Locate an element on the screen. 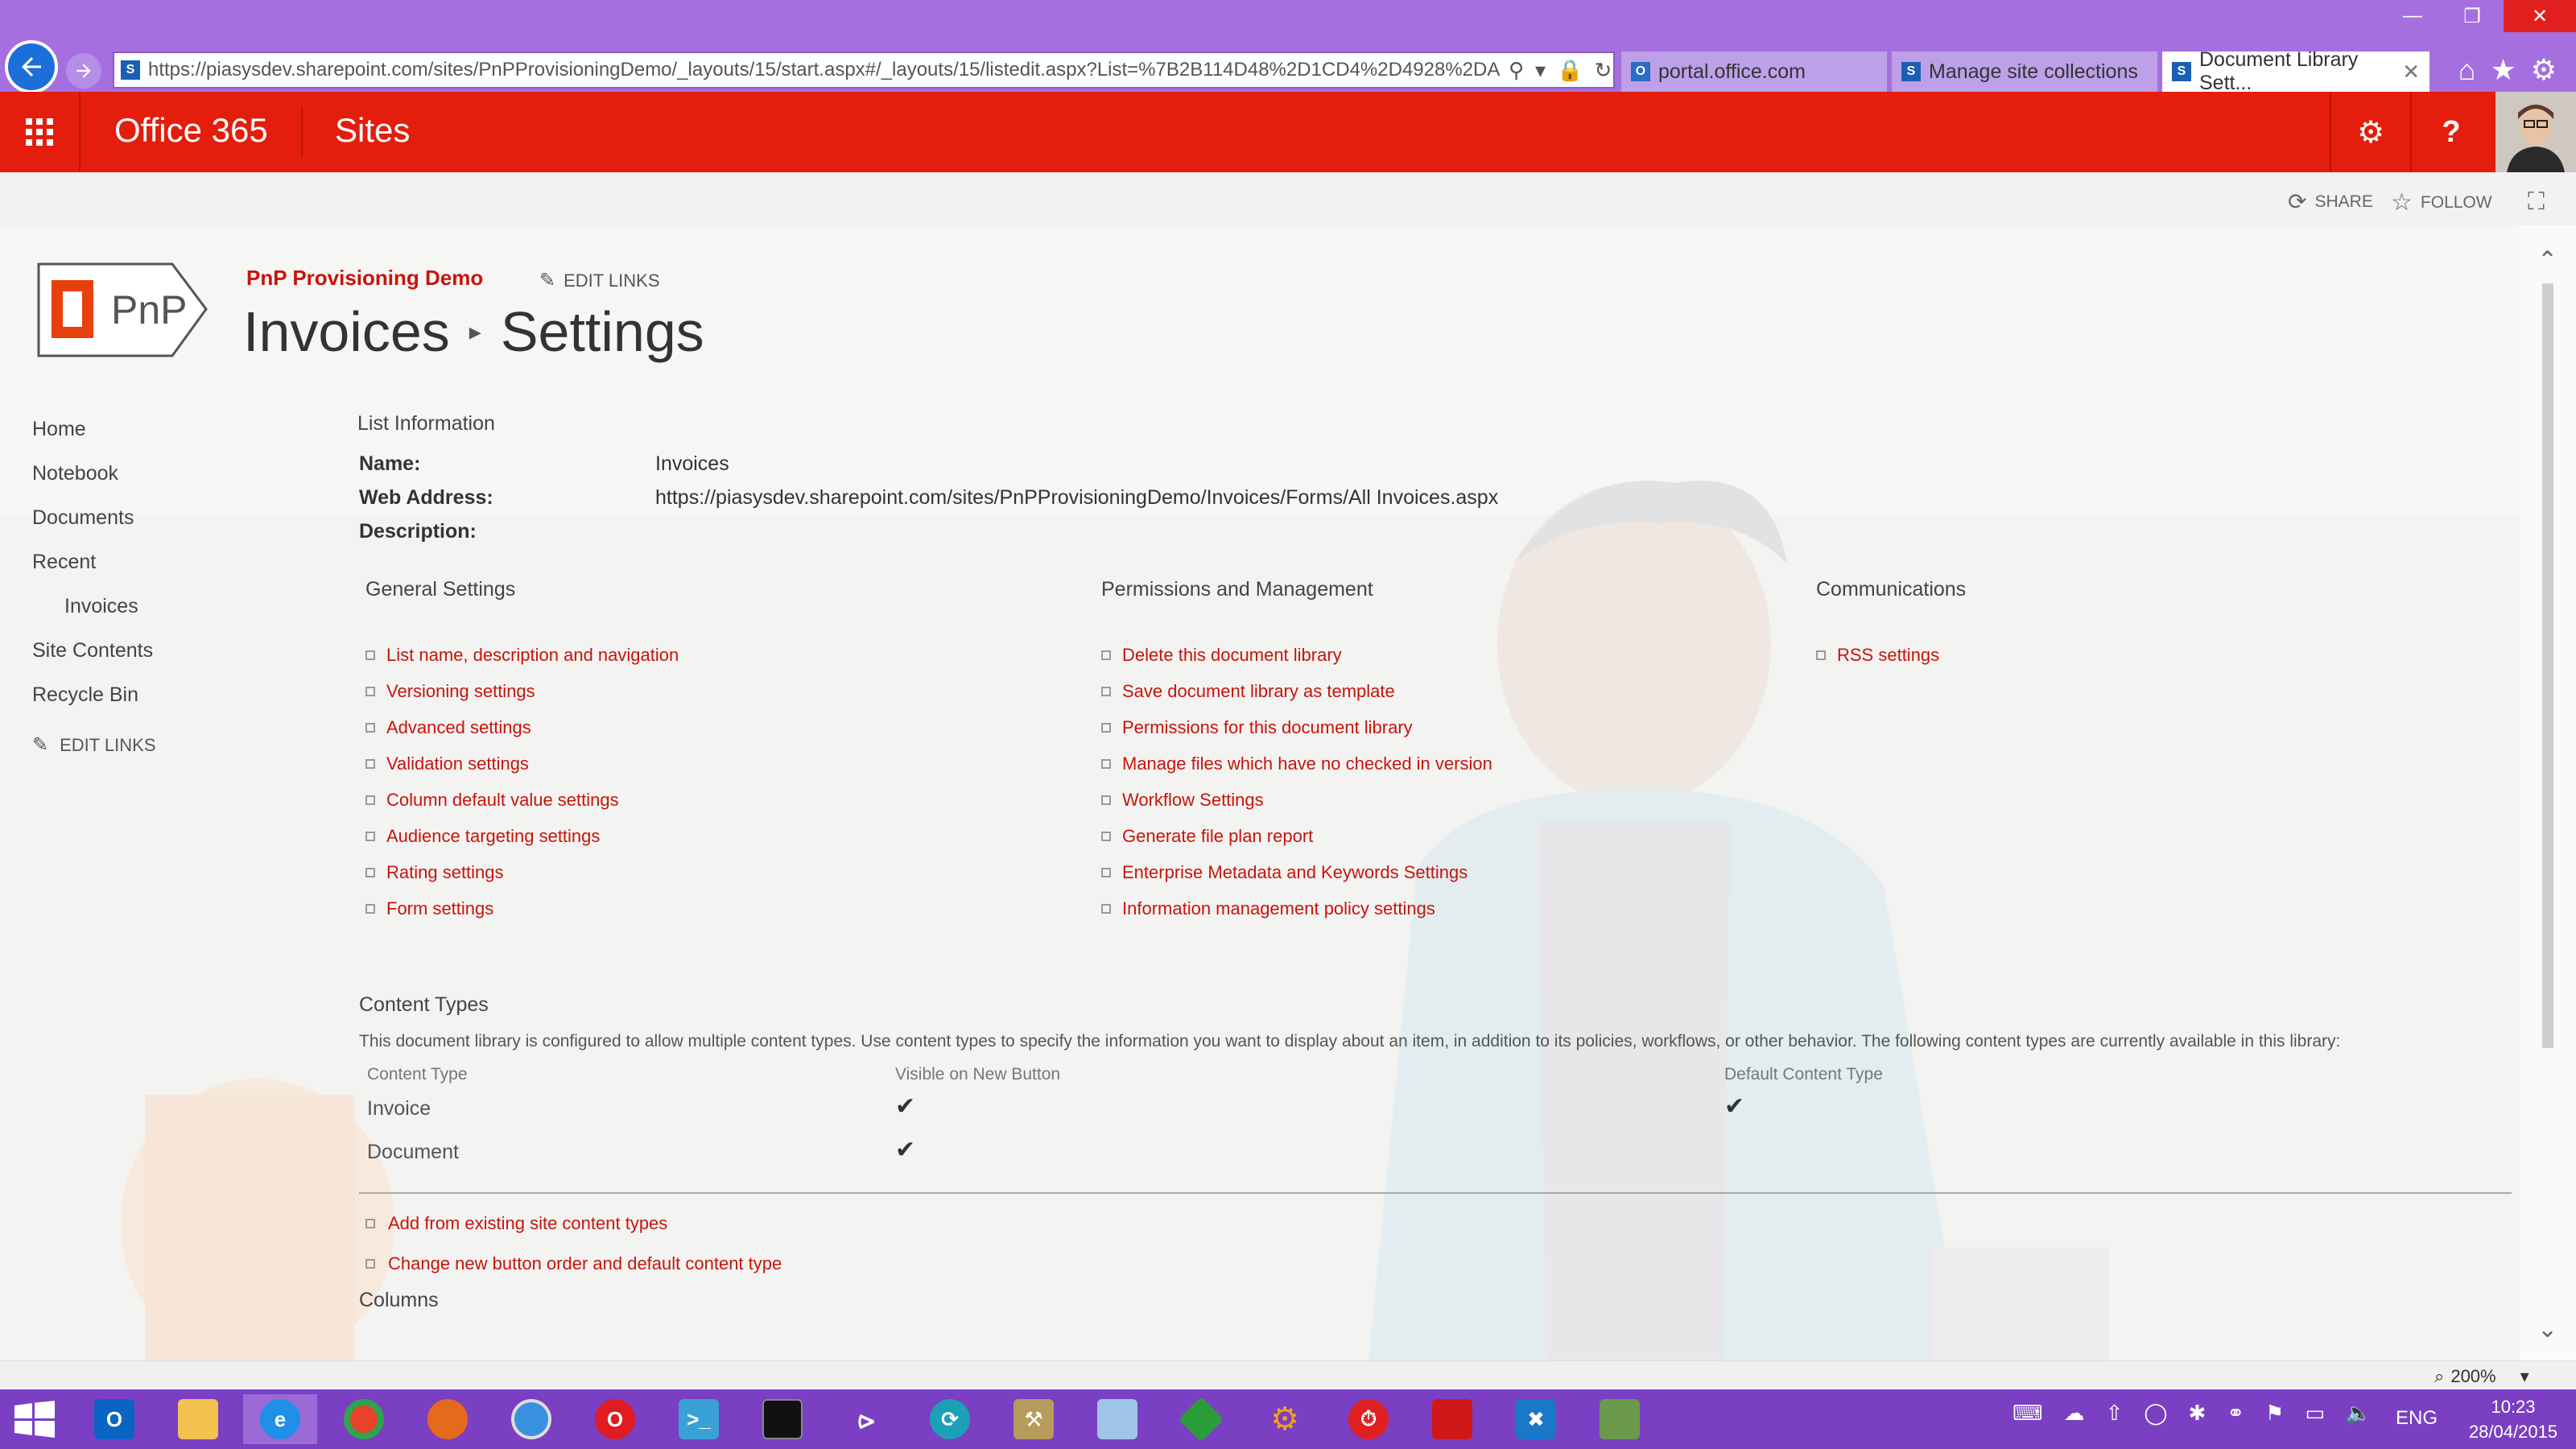 The image size is (2576, 1449). settings-link: Versioning settings is located at coordinates (522, 691).